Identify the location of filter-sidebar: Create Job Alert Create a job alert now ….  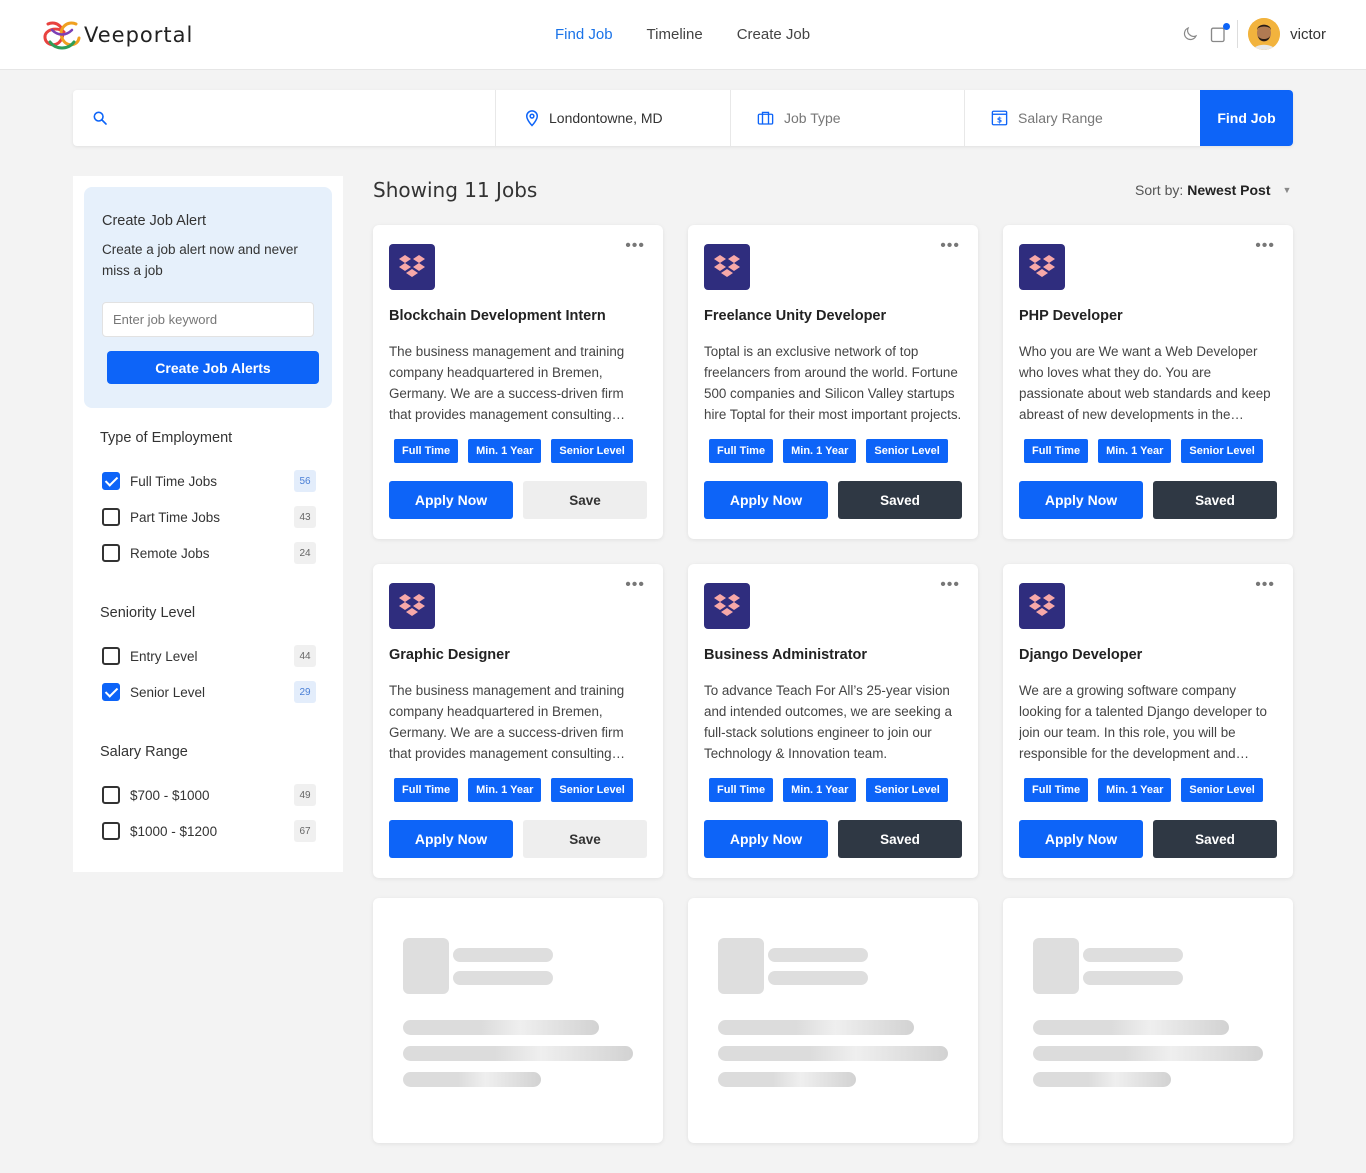
(208, 524).